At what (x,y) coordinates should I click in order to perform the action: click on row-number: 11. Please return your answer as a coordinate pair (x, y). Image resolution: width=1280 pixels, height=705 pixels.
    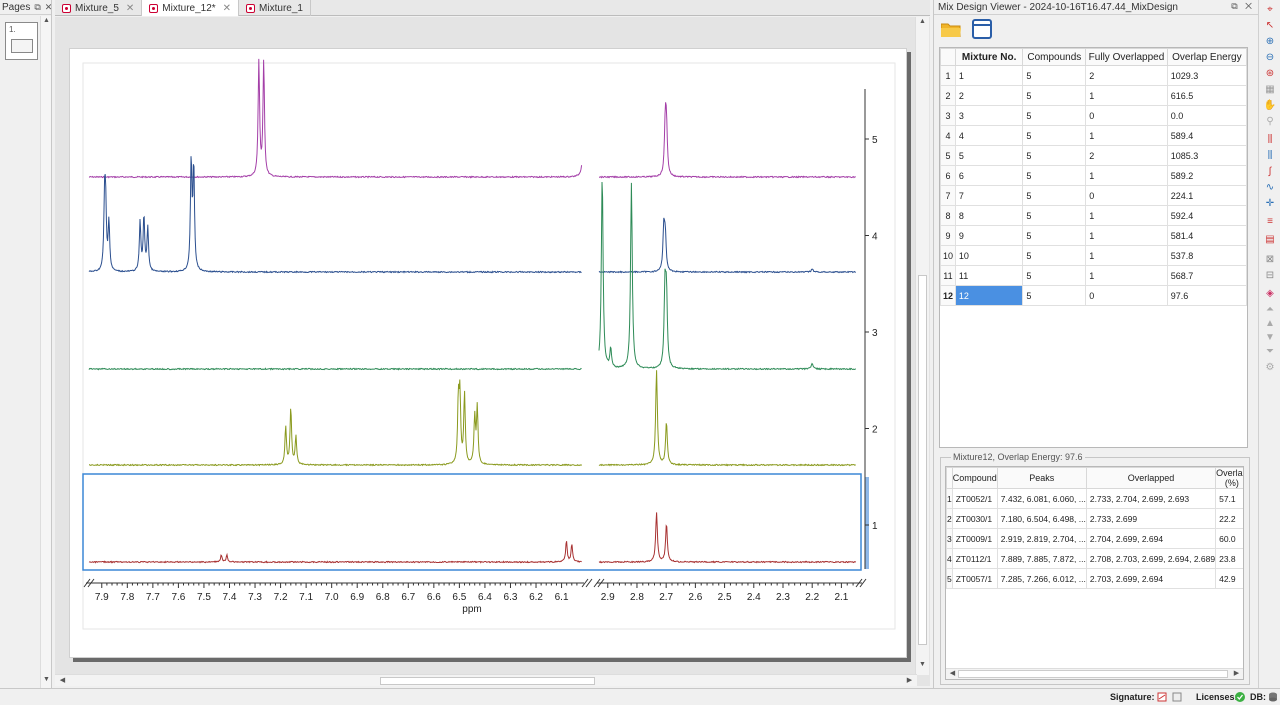
    Looking at the image, I should click on (948, 275).